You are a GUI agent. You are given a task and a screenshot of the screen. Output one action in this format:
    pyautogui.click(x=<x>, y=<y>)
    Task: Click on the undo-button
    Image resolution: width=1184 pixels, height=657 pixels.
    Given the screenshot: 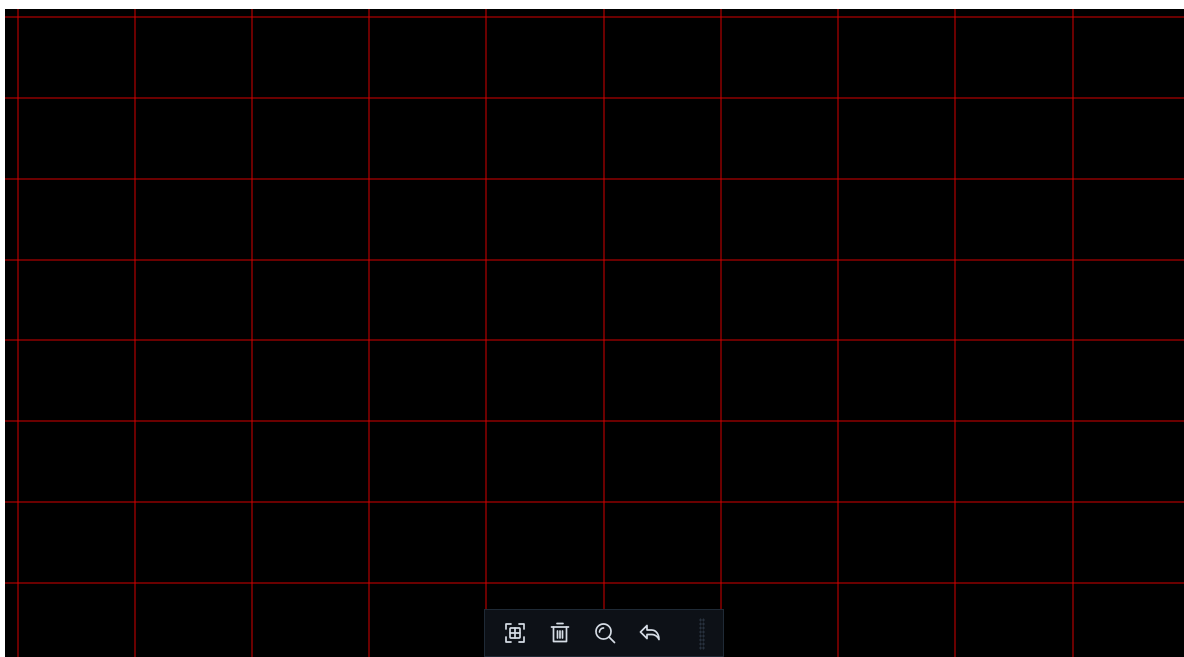 What is the action you would take?
    pyautogui.click(x=650, y=633)
    